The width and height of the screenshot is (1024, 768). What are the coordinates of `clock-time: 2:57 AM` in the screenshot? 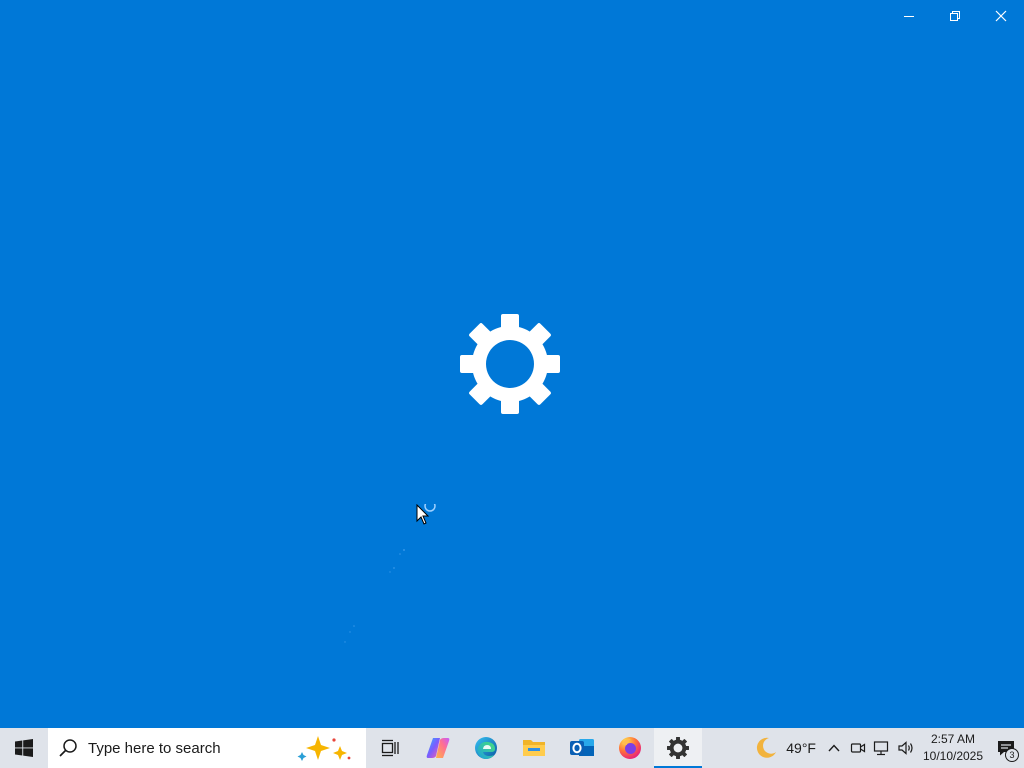 It's located at (953, 739).